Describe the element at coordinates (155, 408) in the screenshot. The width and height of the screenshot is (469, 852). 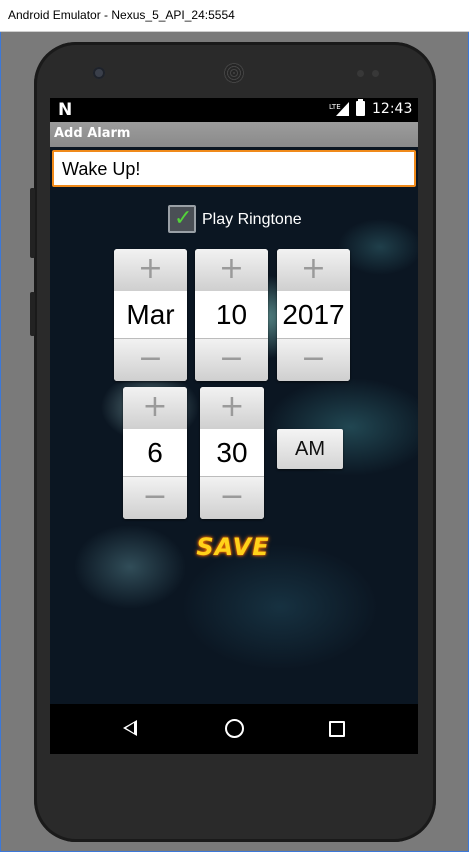
I see `hour-increment-button: +` at that location.